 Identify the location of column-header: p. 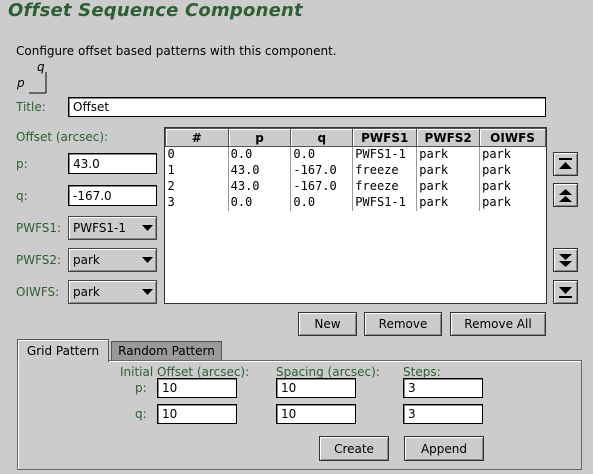
(259, 137).